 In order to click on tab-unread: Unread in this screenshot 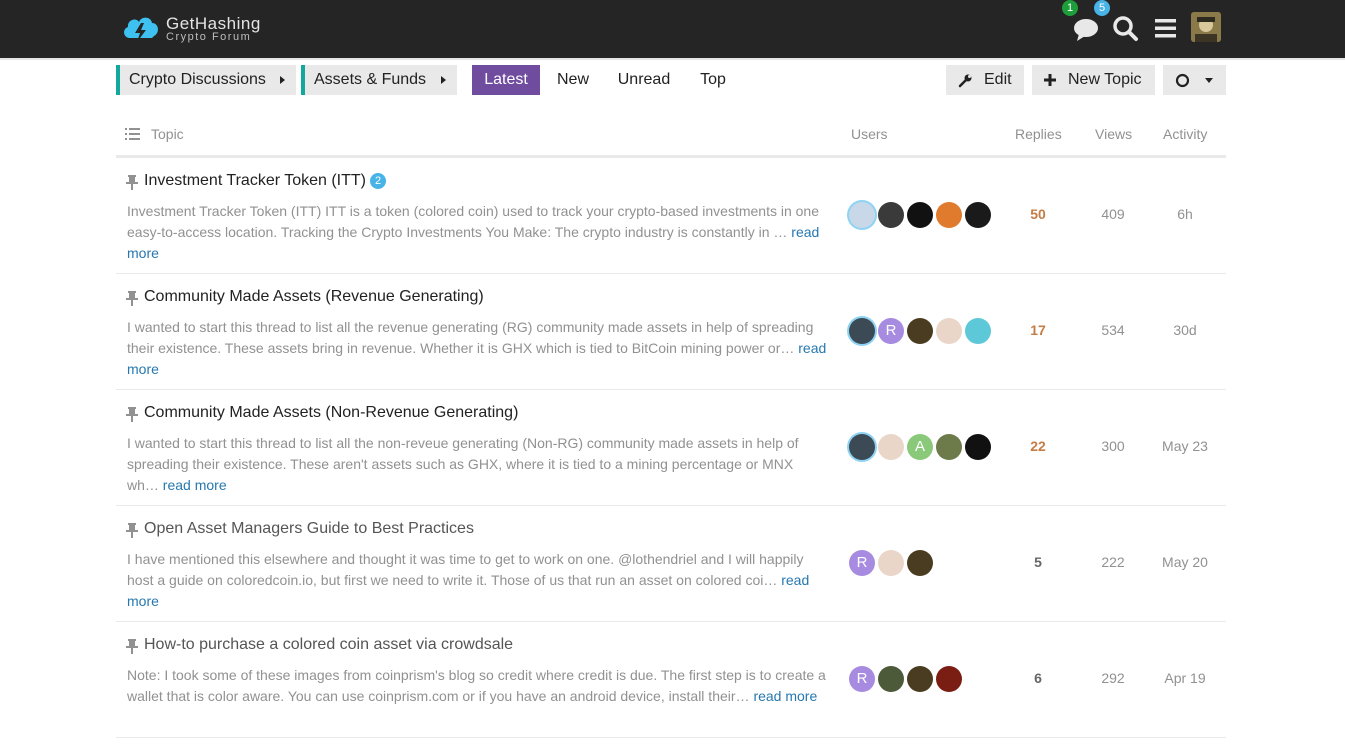, I will do `click(644, 80)`.